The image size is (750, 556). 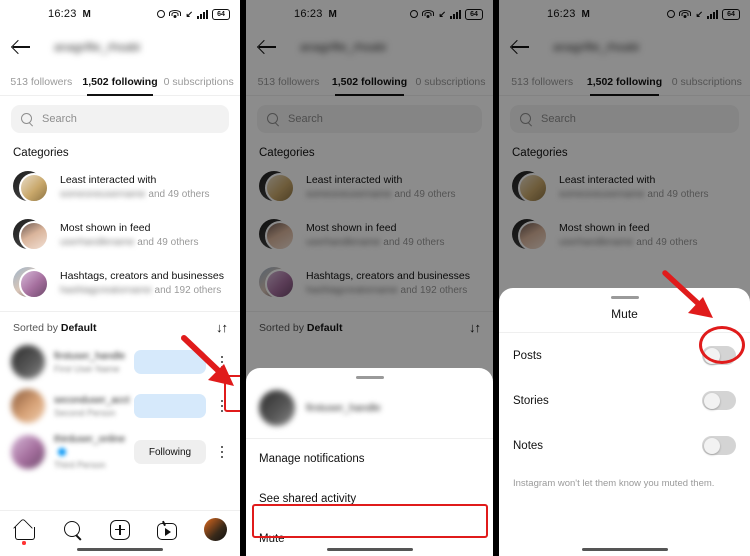 What do you see at coordinates (87, 368) in the screenshot?
I see `list-item-fullname: First User Name` at bounding box center [87, 368].